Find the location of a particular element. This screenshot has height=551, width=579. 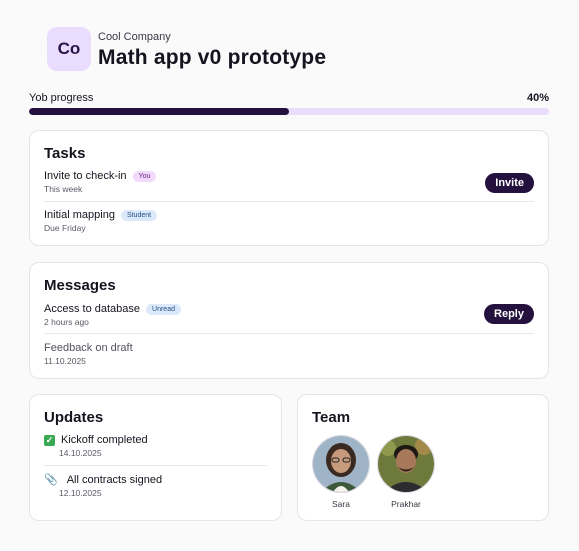

reply-button: Reply is located at coordinates (509, 314).